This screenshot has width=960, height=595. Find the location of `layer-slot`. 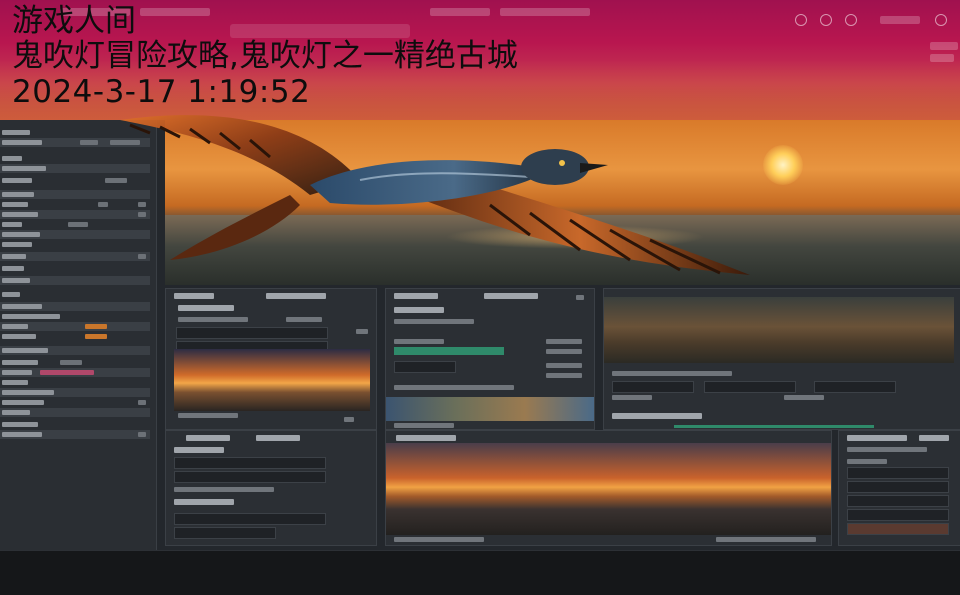

layer-slot is located at coordinates (252, 333).